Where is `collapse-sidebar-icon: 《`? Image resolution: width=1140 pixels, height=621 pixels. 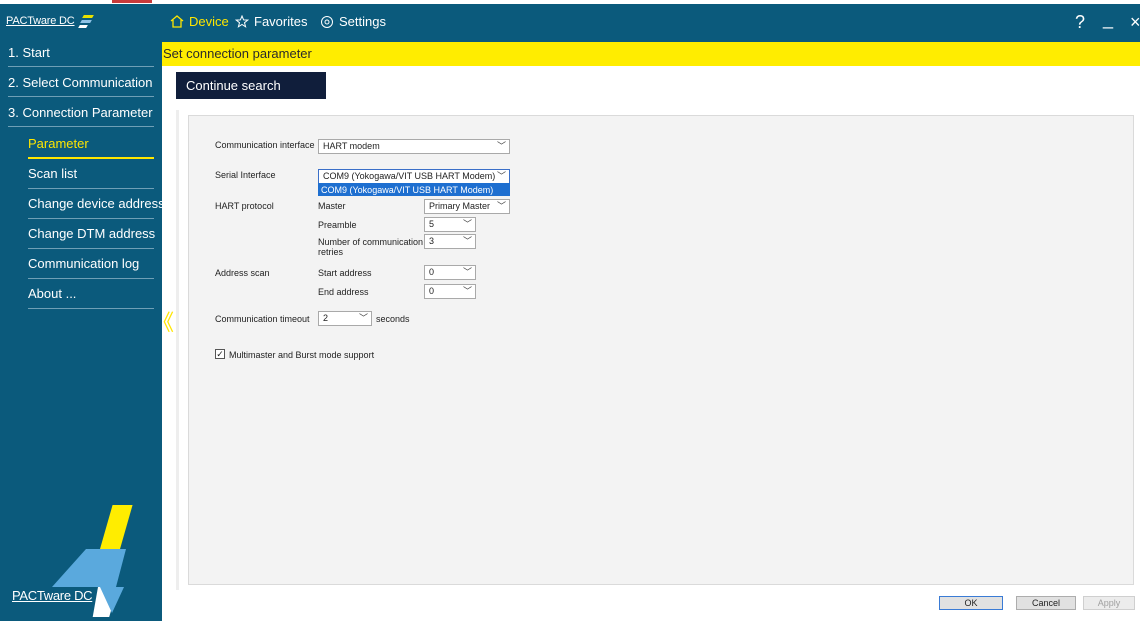
collapse-sidebar-icon: 《 is located at coordinates (163, 323).